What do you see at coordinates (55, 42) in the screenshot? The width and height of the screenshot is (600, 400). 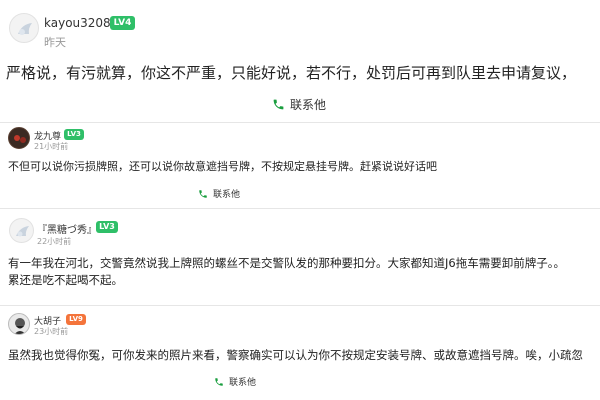 I see `post-time: 昨天` at bounding box center [55, 42].